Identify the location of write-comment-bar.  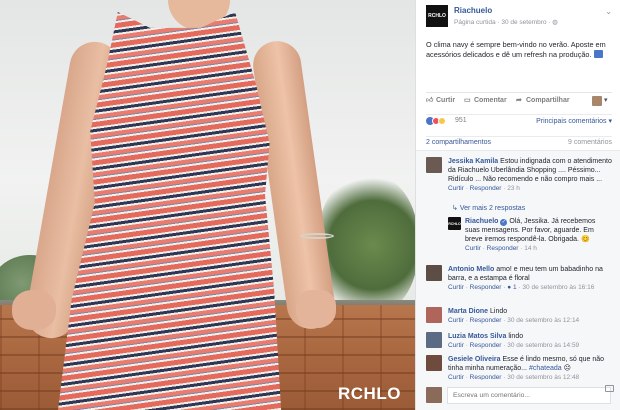
(518, 395).